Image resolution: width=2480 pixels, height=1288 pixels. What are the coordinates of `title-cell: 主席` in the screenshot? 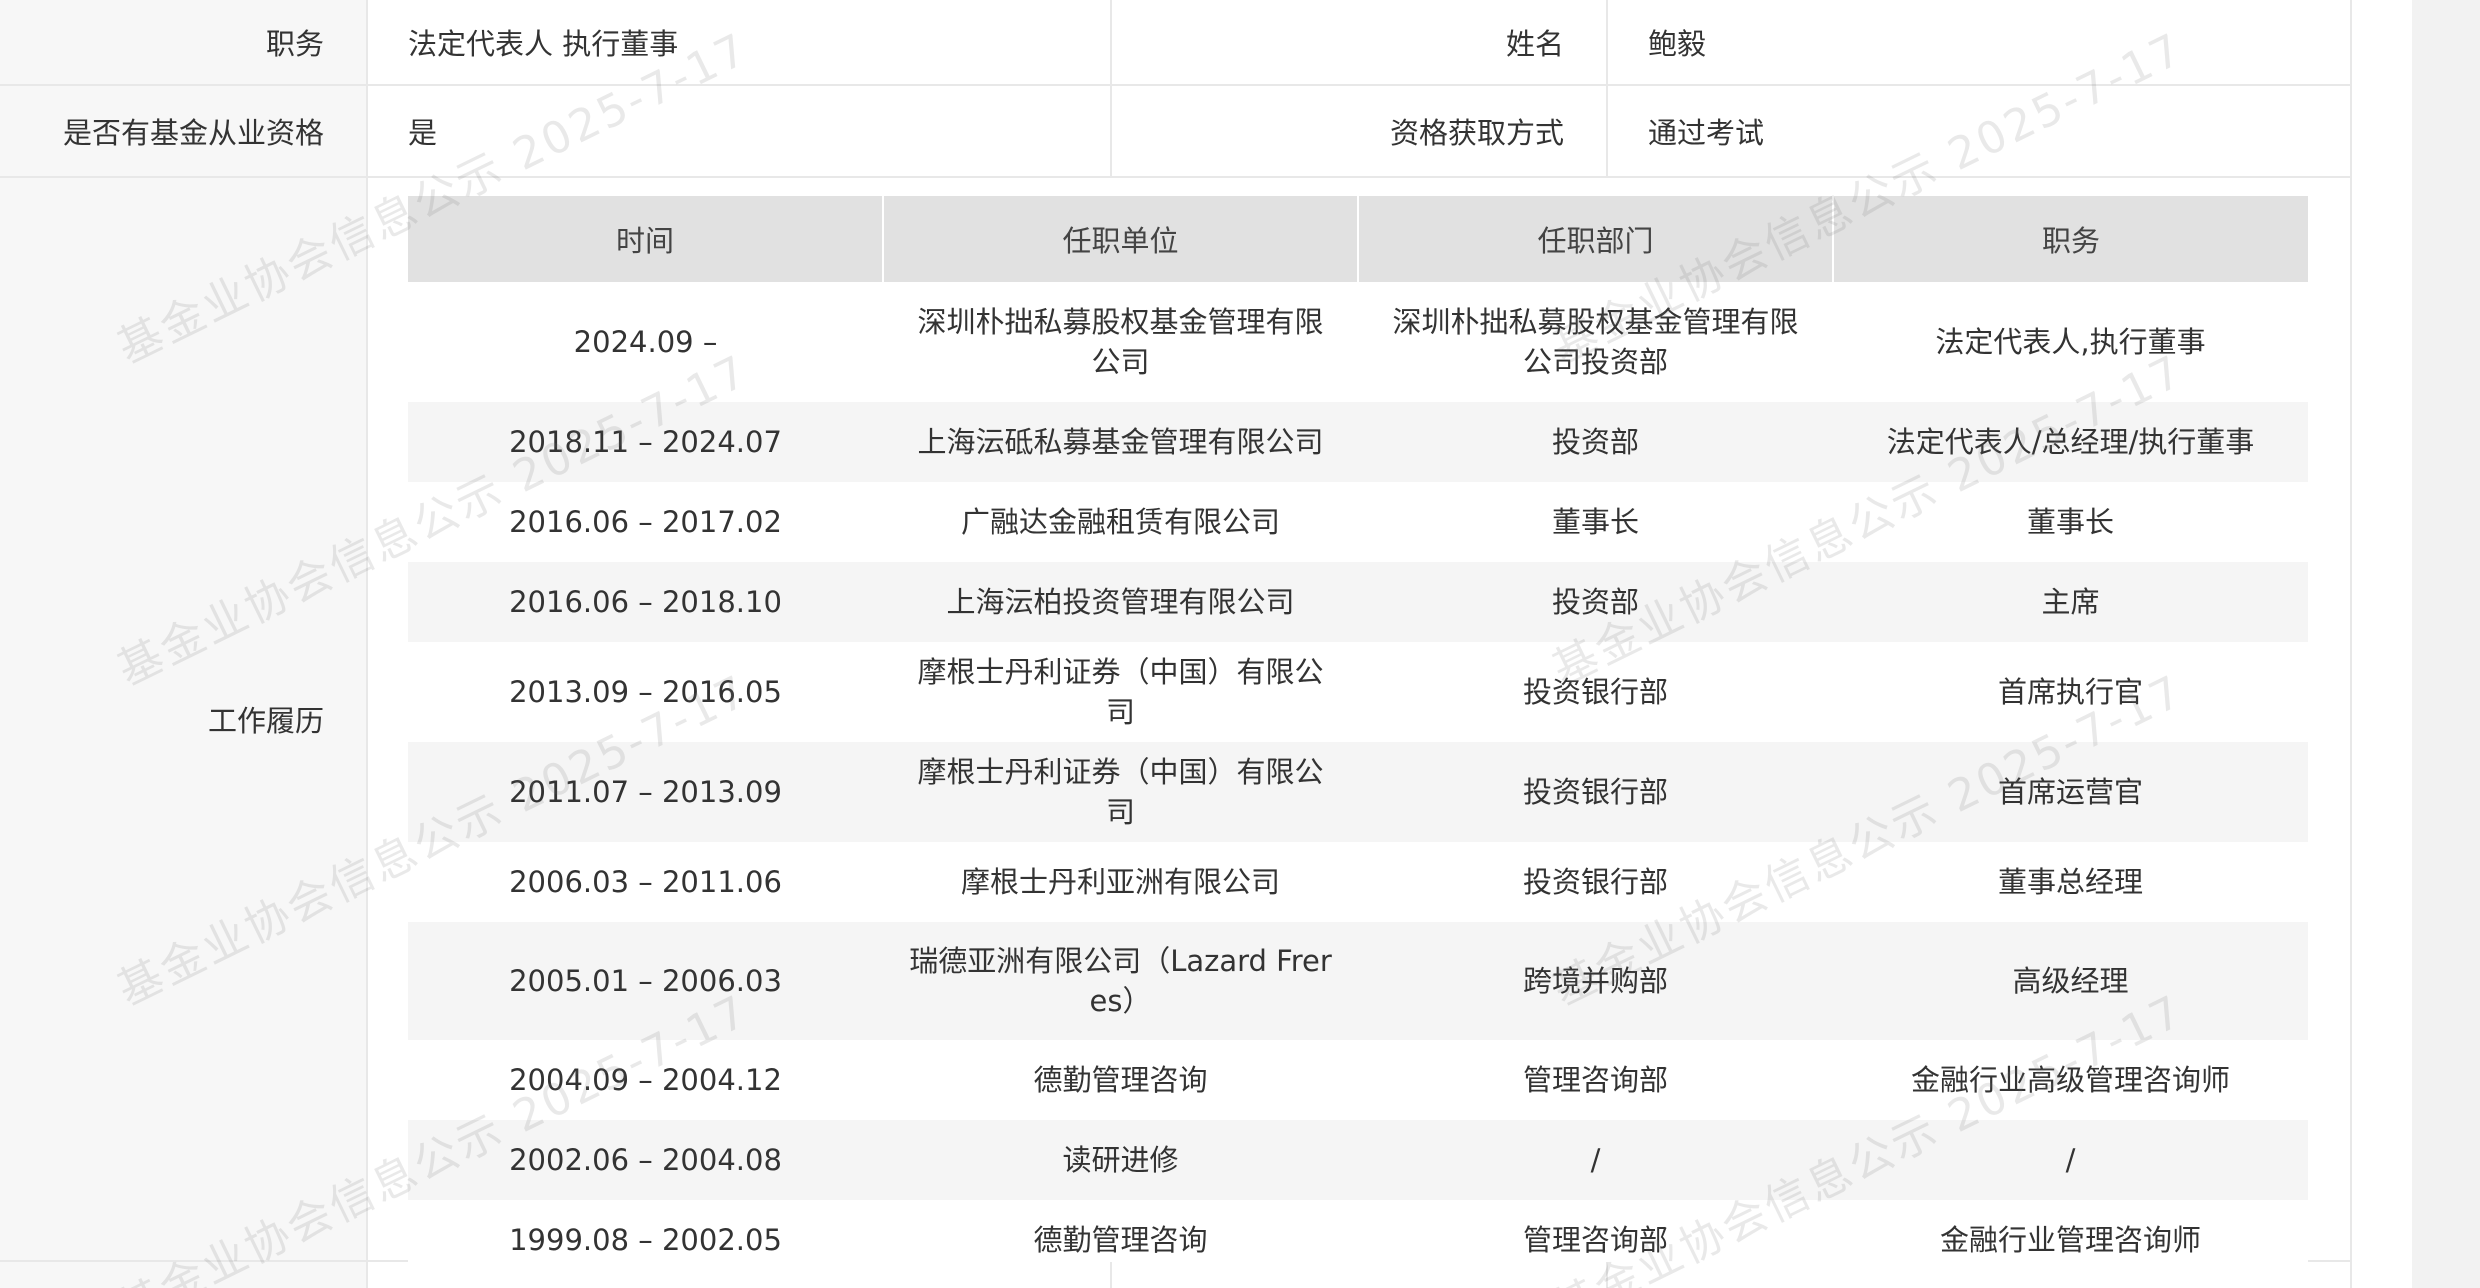 It's located at (2070, 602).